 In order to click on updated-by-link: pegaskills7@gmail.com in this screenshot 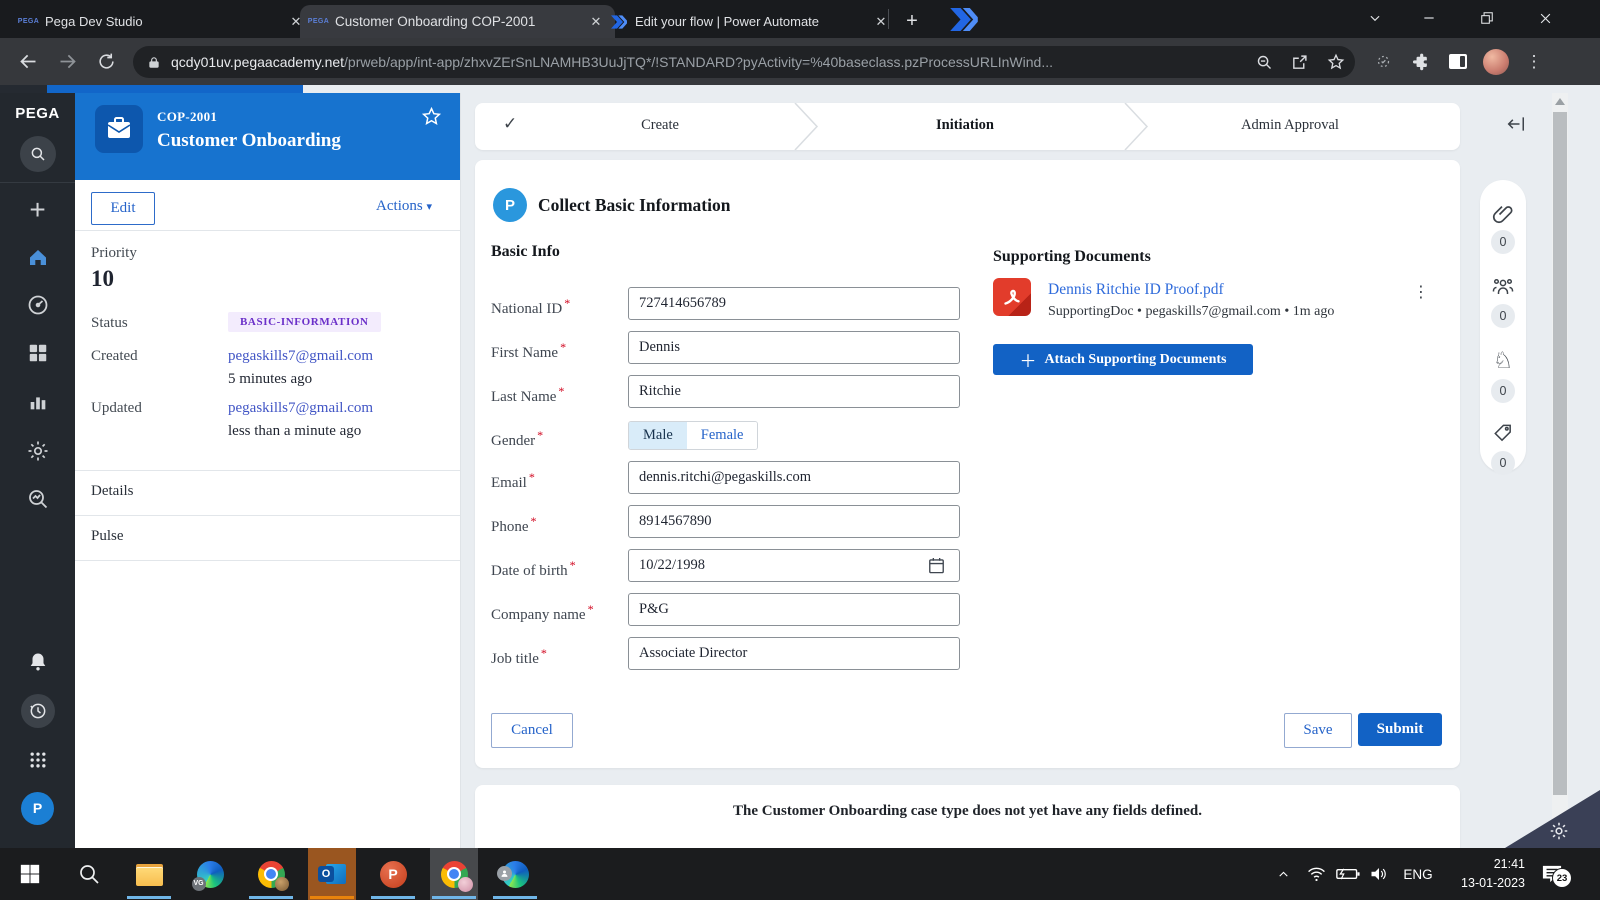, I will do `click(300, 408)`.